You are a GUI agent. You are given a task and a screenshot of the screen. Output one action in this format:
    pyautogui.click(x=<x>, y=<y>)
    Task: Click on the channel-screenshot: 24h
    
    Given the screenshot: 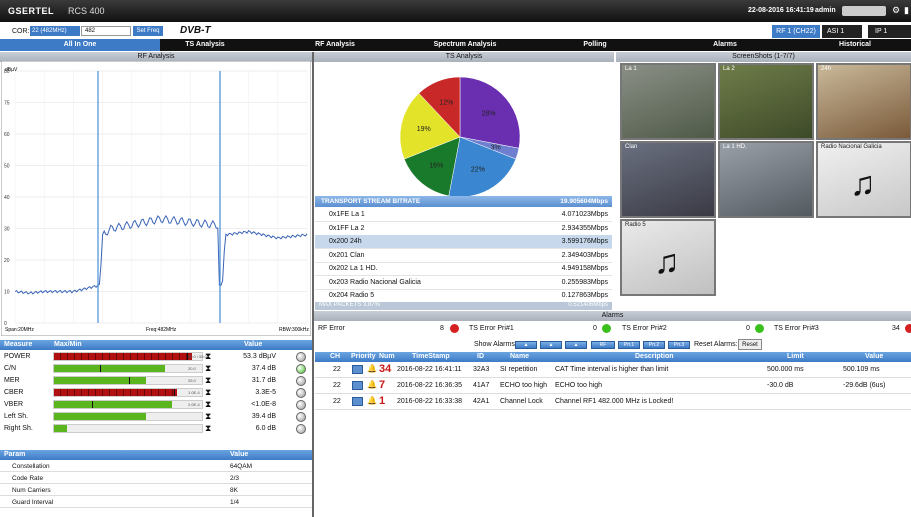 What is the action you would take?
    pyautogui.click(x=863, y=101)
    